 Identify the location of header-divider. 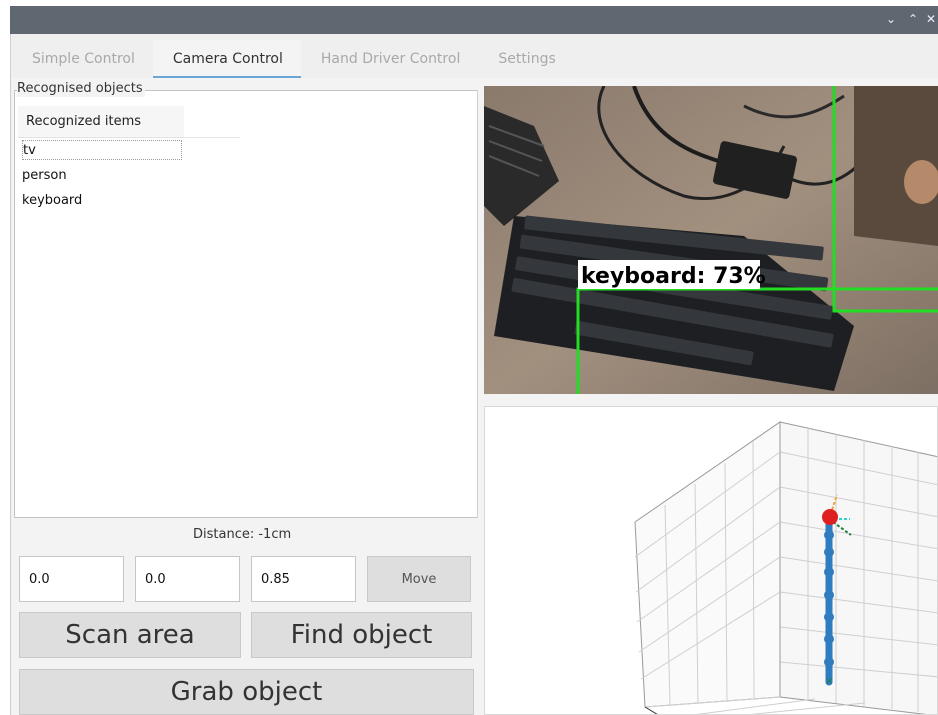
(212, 137).